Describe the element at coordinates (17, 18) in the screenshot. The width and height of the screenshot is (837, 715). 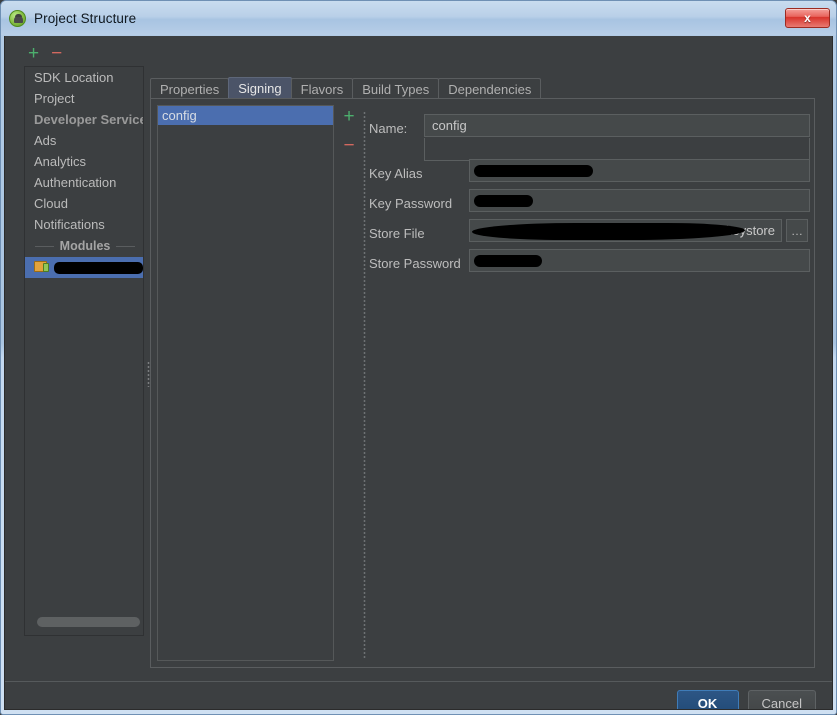
I see `android-studio-icon` at that location.